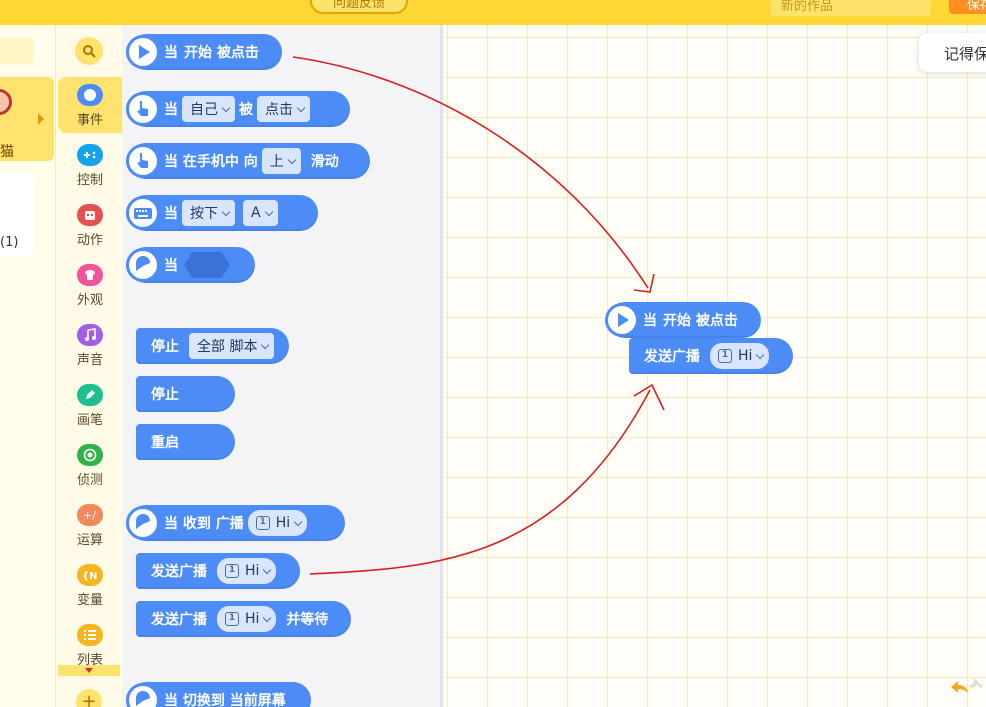  I want to click on category-scroll-down, so click(89, 670).